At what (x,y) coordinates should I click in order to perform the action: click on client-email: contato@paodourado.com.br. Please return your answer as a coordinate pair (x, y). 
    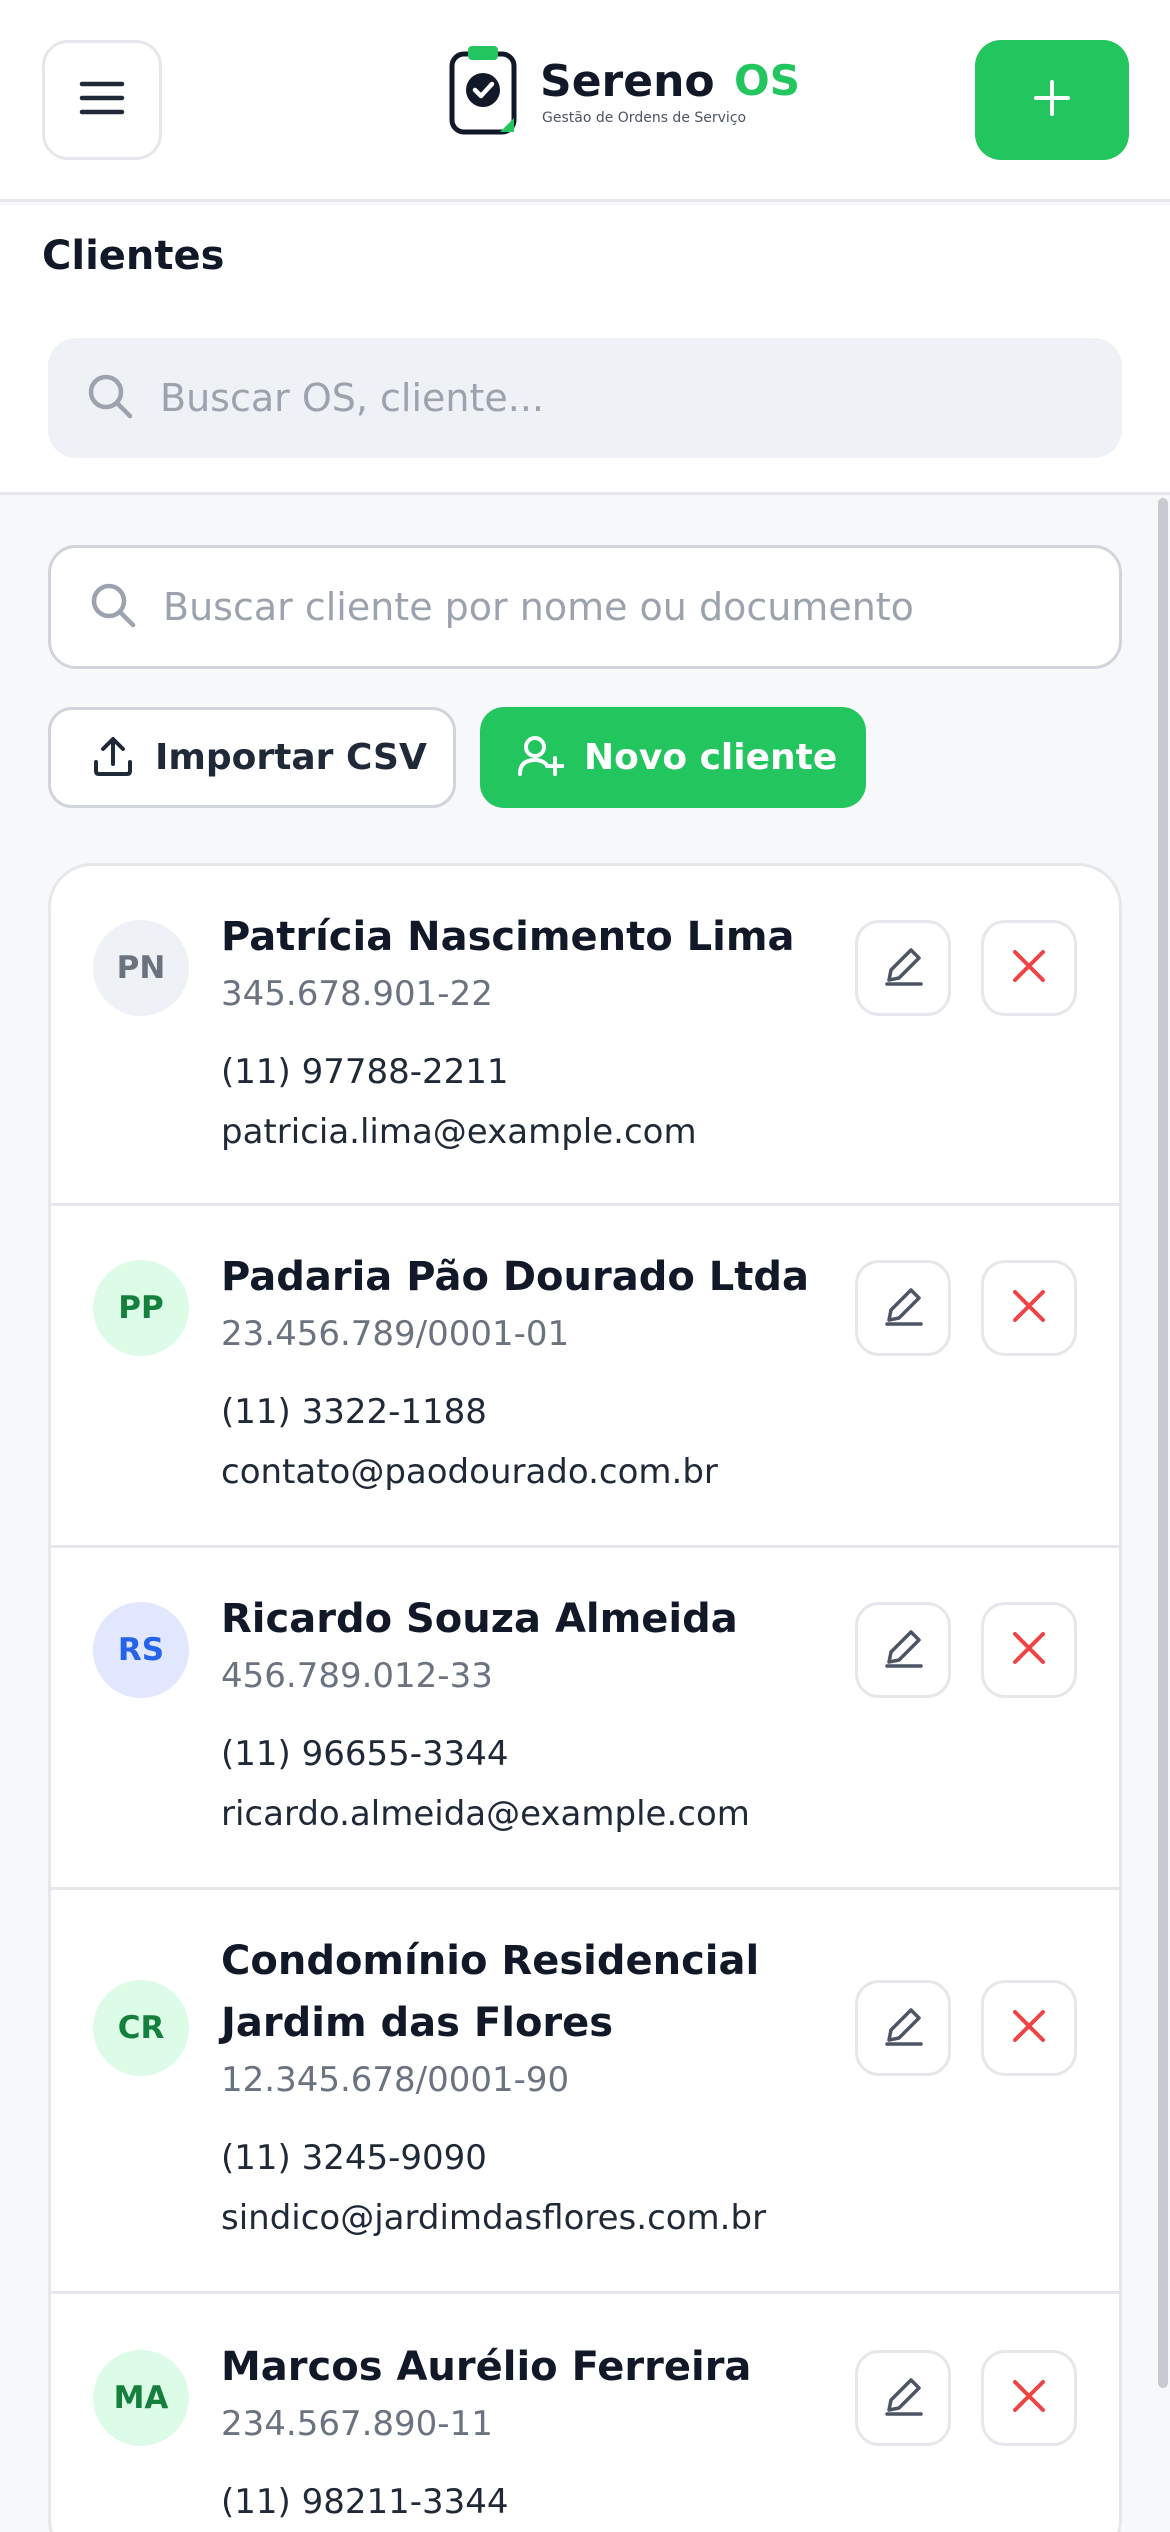
    Looking at the image, I should click on (469, 1472).